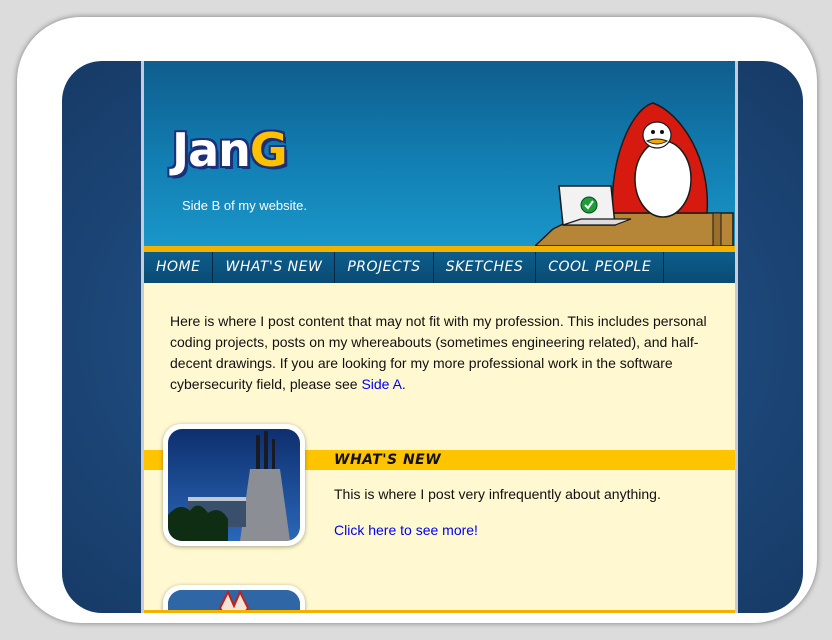 The width and height of the screenshot is (832, 640). I want to click on thumbnail-image, so click(234, 485).